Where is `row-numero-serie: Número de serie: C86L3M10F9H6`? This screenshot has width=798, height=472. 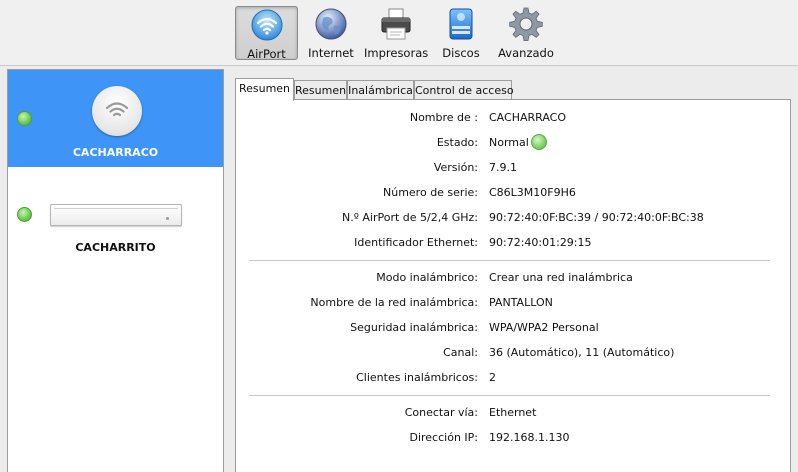 row-numero-serie: Número de serie: C86L3M10F9H6 is located at coordinates (514, 195).